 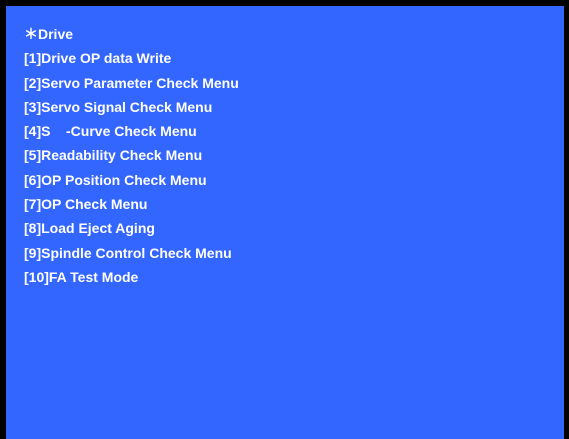 What do you see at coordinates (131, 253) in the screenshot?
I see `menu-item-spindle-control-check: [9]Spindle Control Check Menu` at bounding box center [131, 253].